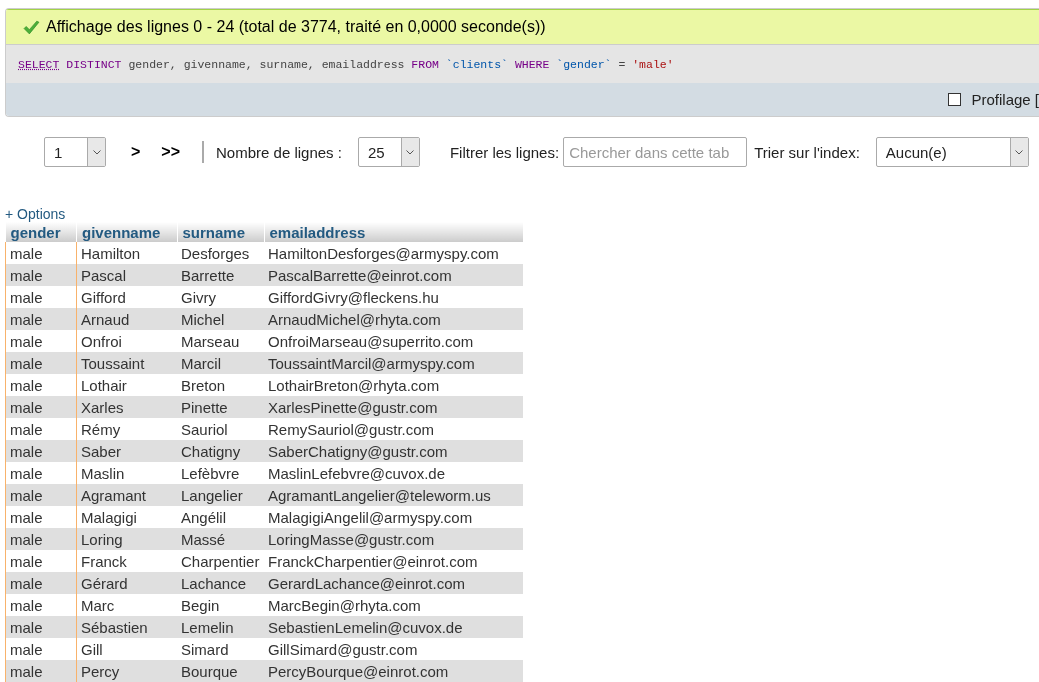  What do you see at coordinates (220, 473) in the screenshot?
I see `table-cell: Lefèbvre` at bounding box center [220, 473].